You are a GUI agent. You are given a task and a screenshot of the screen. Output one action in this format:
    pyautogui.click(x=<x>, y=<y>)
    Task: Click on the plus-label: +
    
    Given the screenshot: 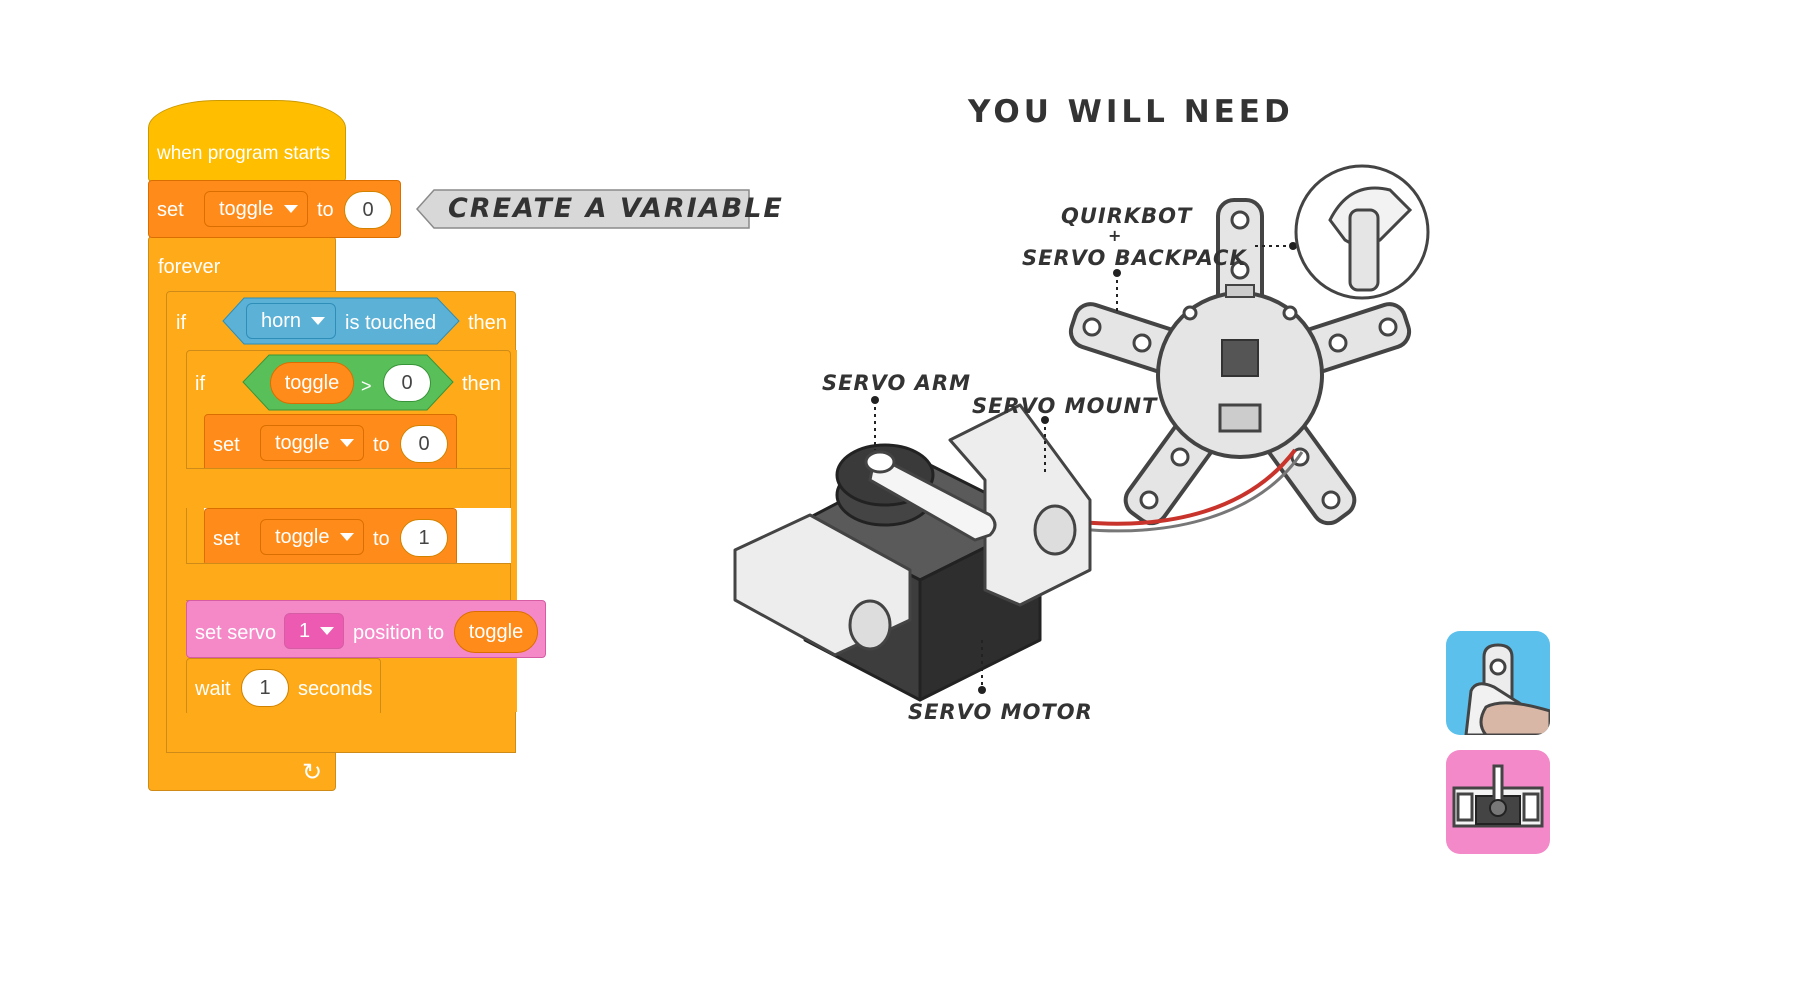 What is the action you would take?
    pyautogui.click(x=1115, y=235)
    